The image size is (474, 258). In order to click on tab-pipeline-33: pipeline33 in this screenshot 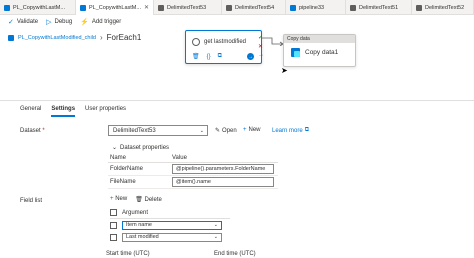, I will do `click(316, 7)`.